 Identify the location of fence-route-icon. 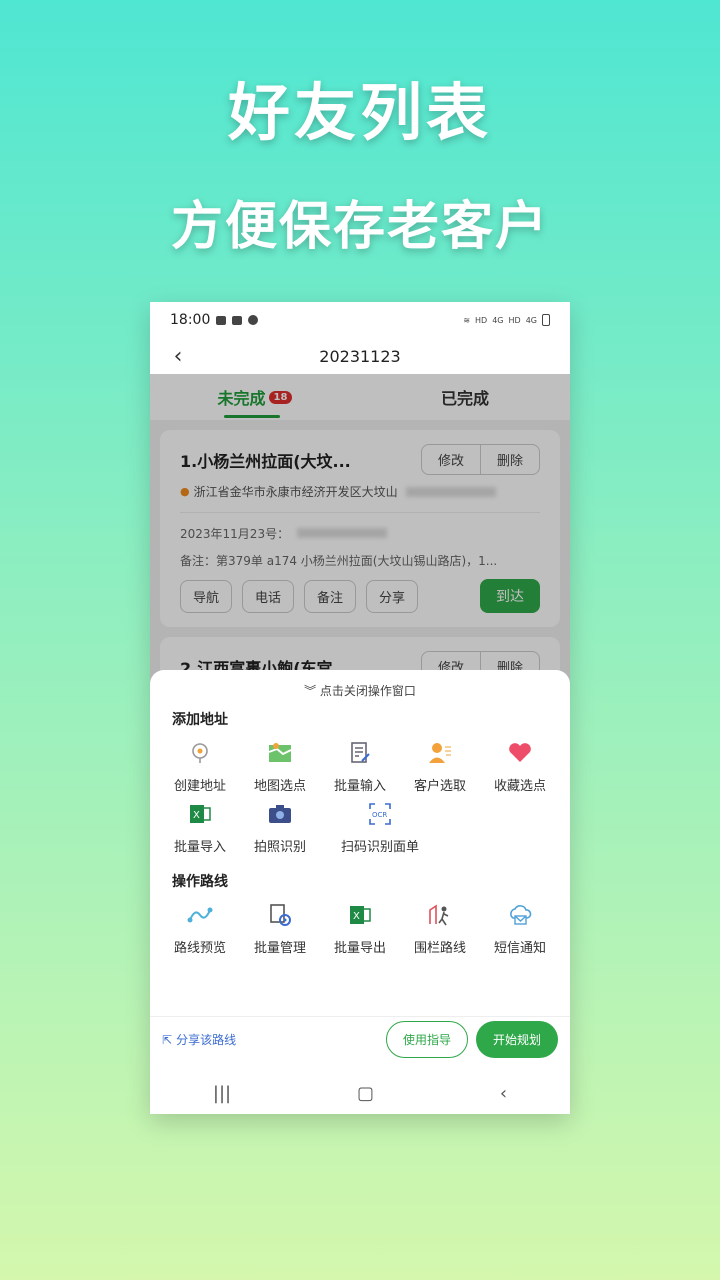
(440, 915).